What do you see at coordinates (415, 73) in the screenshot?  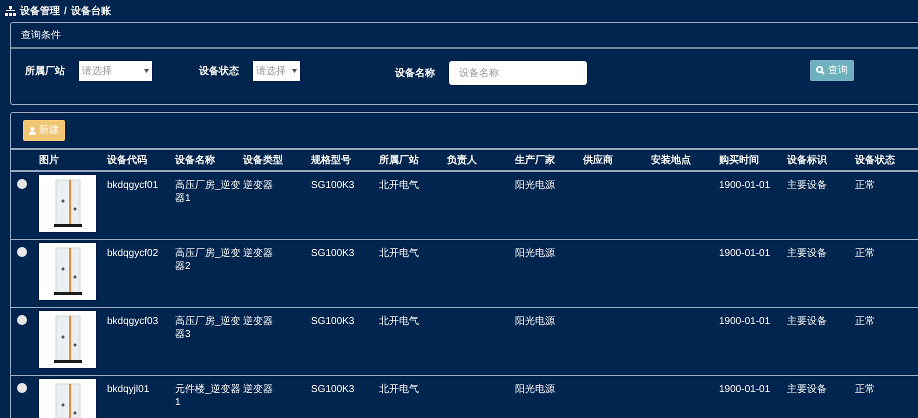 I see `field-label: 设备名称` at bounding box center [415, 73].